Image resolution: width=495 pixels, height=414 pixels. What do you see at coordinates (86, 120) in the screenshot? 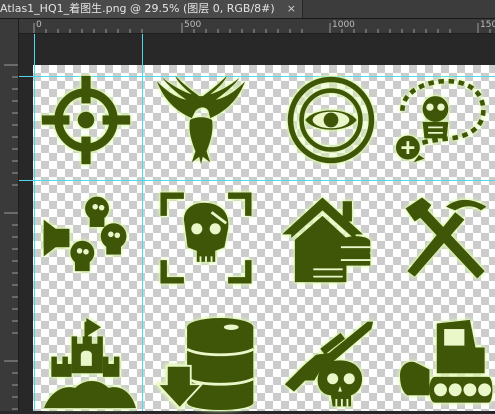
I see `crosshair-icon` at bounding box center [86, 120].